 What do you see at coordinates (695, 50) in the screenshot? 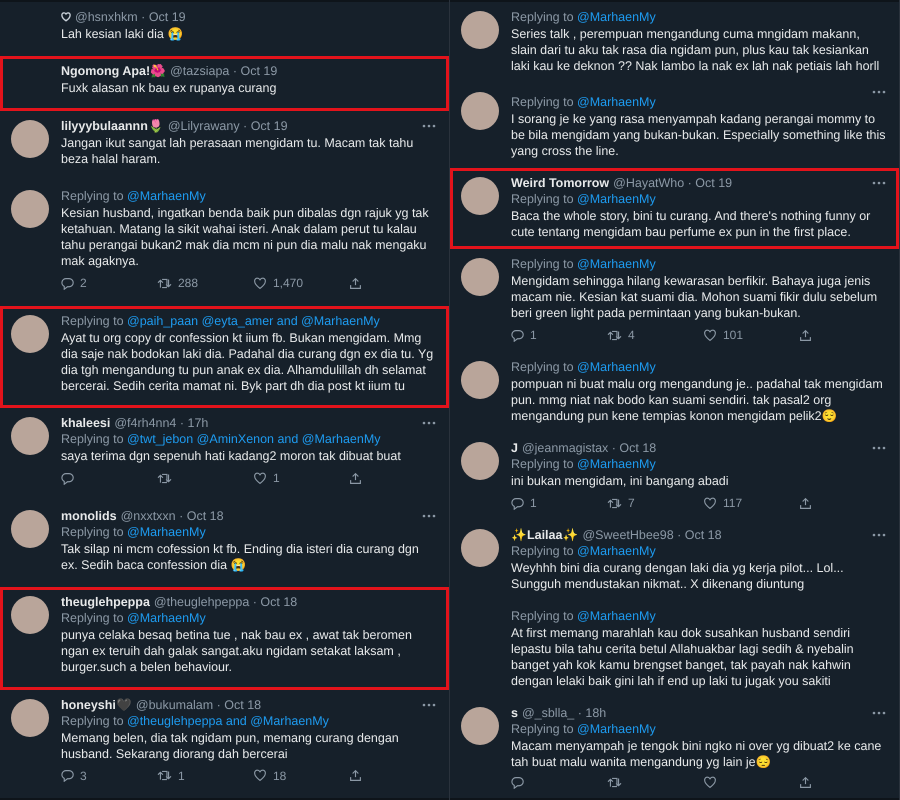
I see `tweet-text: Series talk , perempuan mengandung cuma mngidam makann, slain dari tu aku tak rasa dia ngidam pun, plus kau tak kesiankan laki kau ke deknon ?? Nak lambo la nak ex lah nak petiais lah horll` at bounding box center [695, 50].